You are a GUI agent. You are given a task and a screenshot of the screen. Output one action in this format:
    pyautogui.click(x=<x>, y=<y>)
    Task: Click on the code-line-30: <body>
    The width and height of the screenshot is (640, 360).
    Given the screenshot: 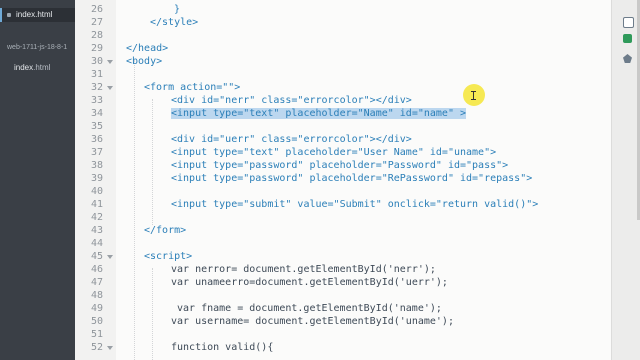 What is the action you would take?
    pyautogui.click(x=144, y=61)
    